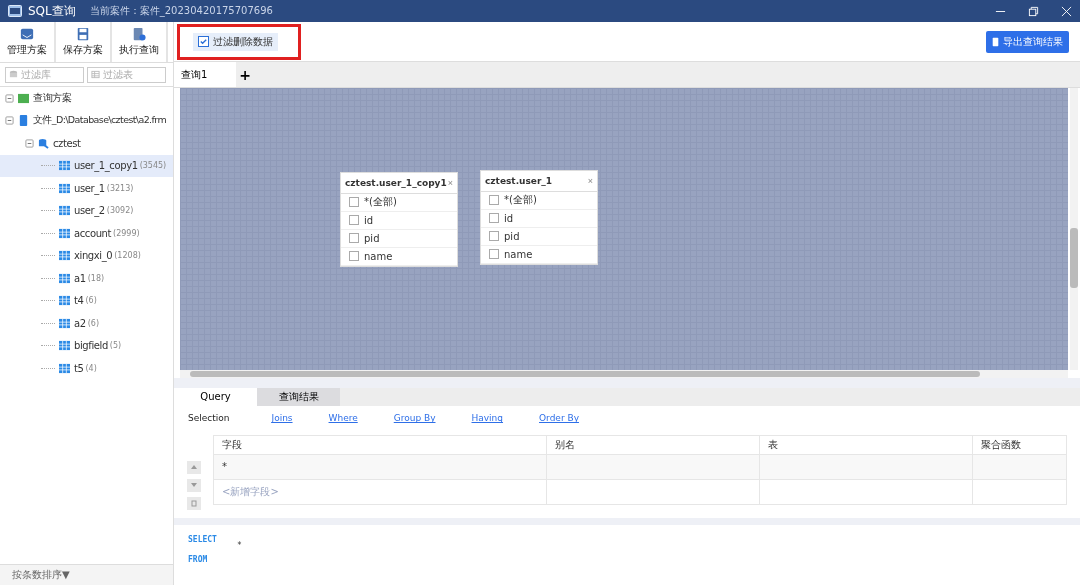  I want to click on tree-item: t4 (6), so click(86, 300).